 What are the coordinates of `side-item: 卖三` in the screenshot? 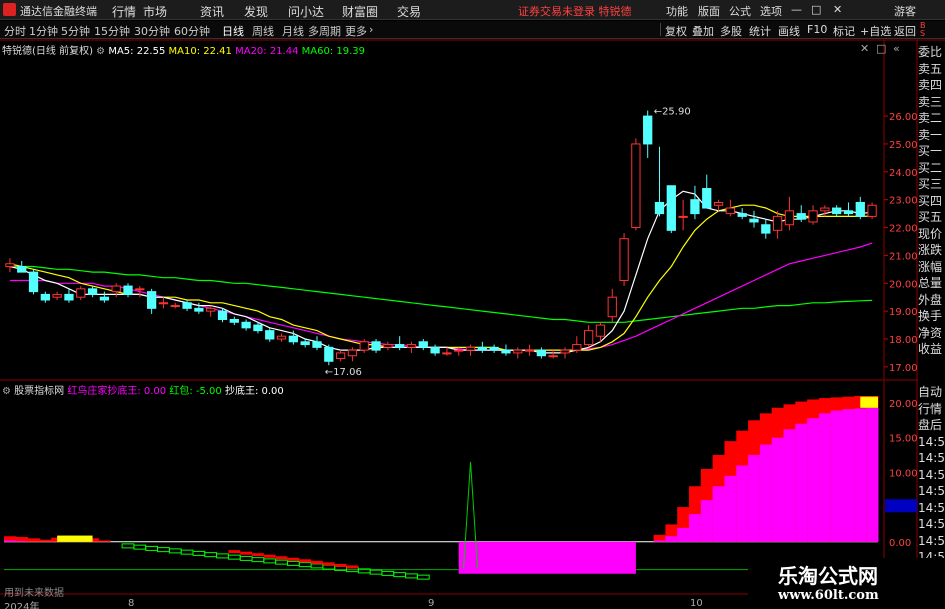 It's located at (931, 102).